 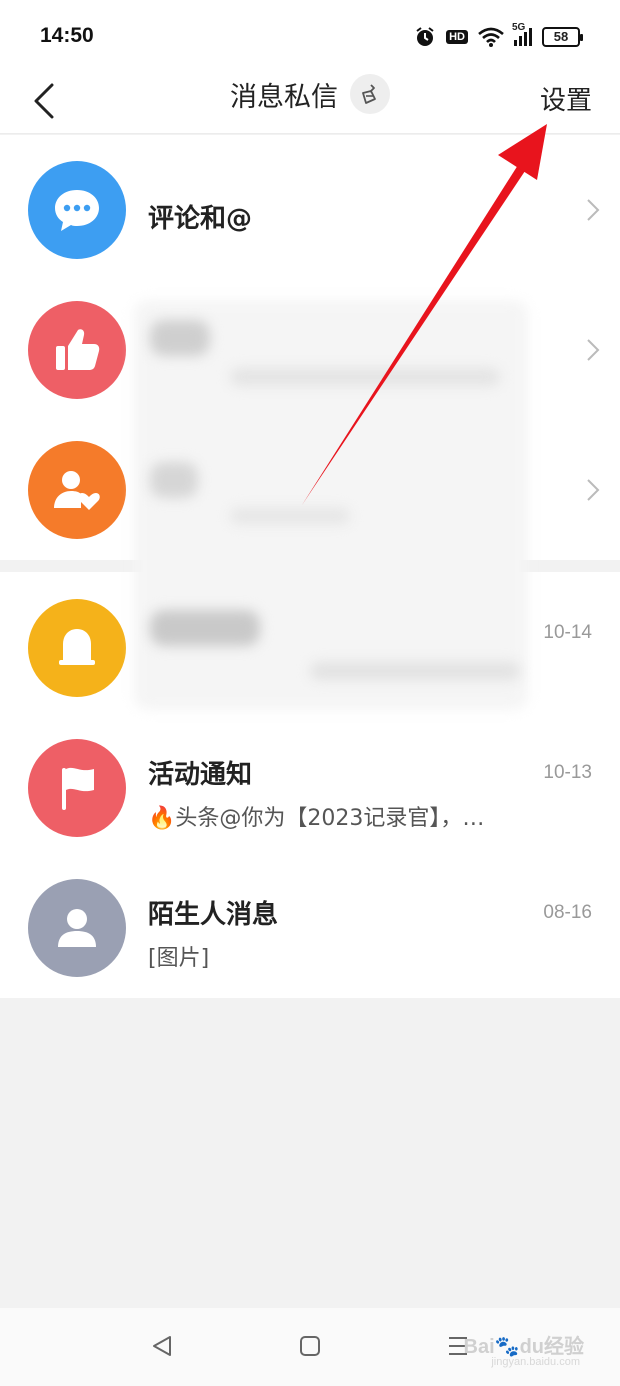 I want to click on row-subtitle: [图片], so click(x=179, y=958).